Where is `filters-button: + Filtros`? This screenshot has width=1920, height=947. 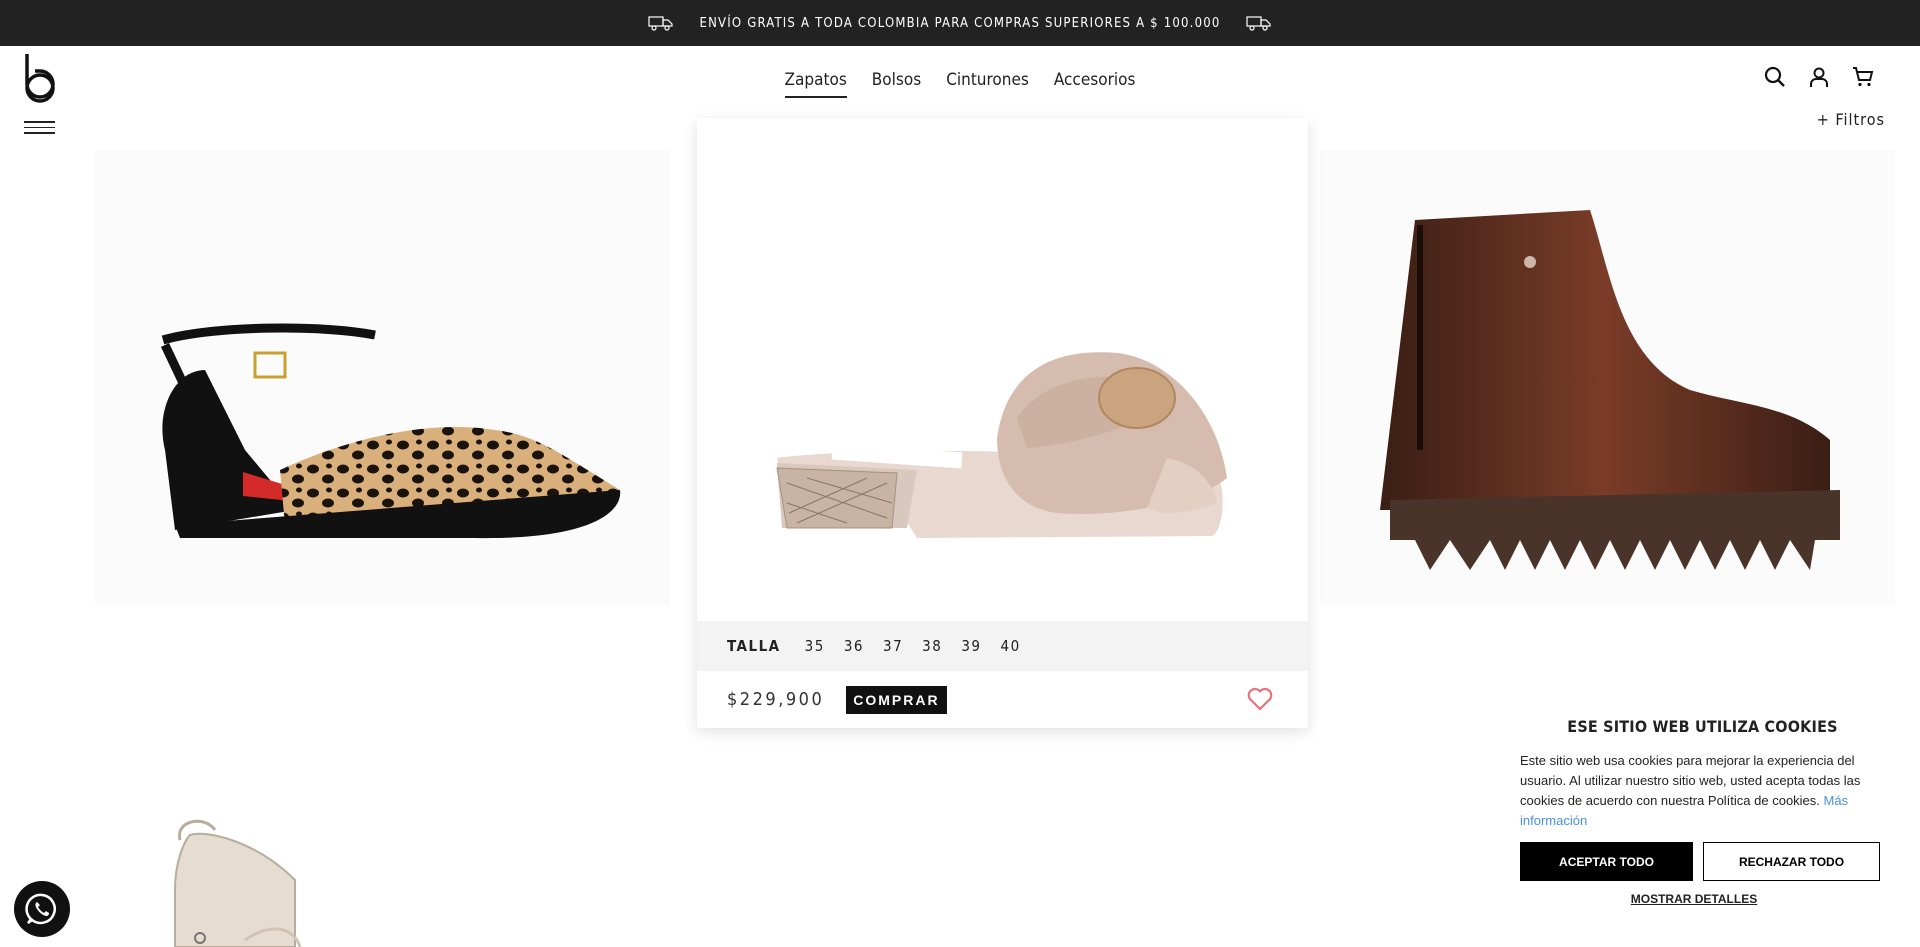 filters-button: + Filtros is located at coordinates (1851, 119).